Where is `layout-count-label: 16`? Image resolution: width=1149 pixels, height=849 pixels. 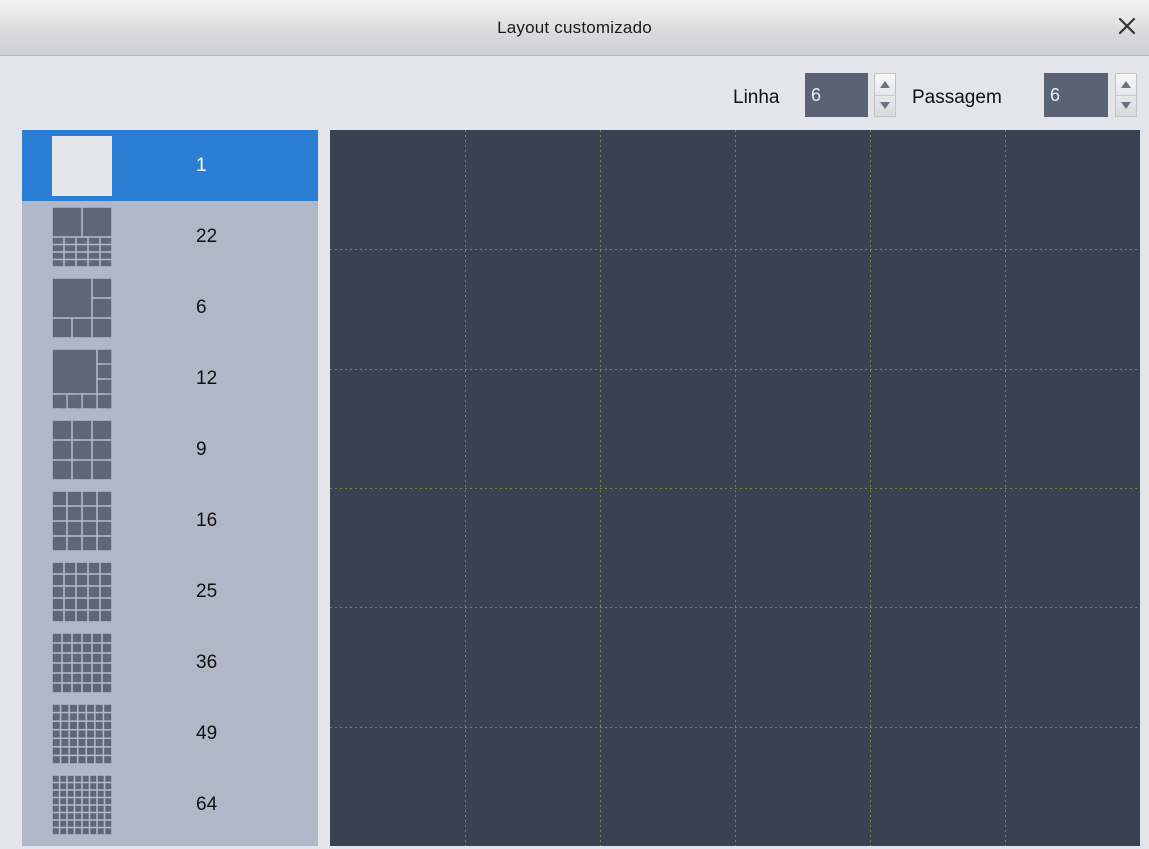
layout-count-label: 16 is located at coordinates (207, 520).